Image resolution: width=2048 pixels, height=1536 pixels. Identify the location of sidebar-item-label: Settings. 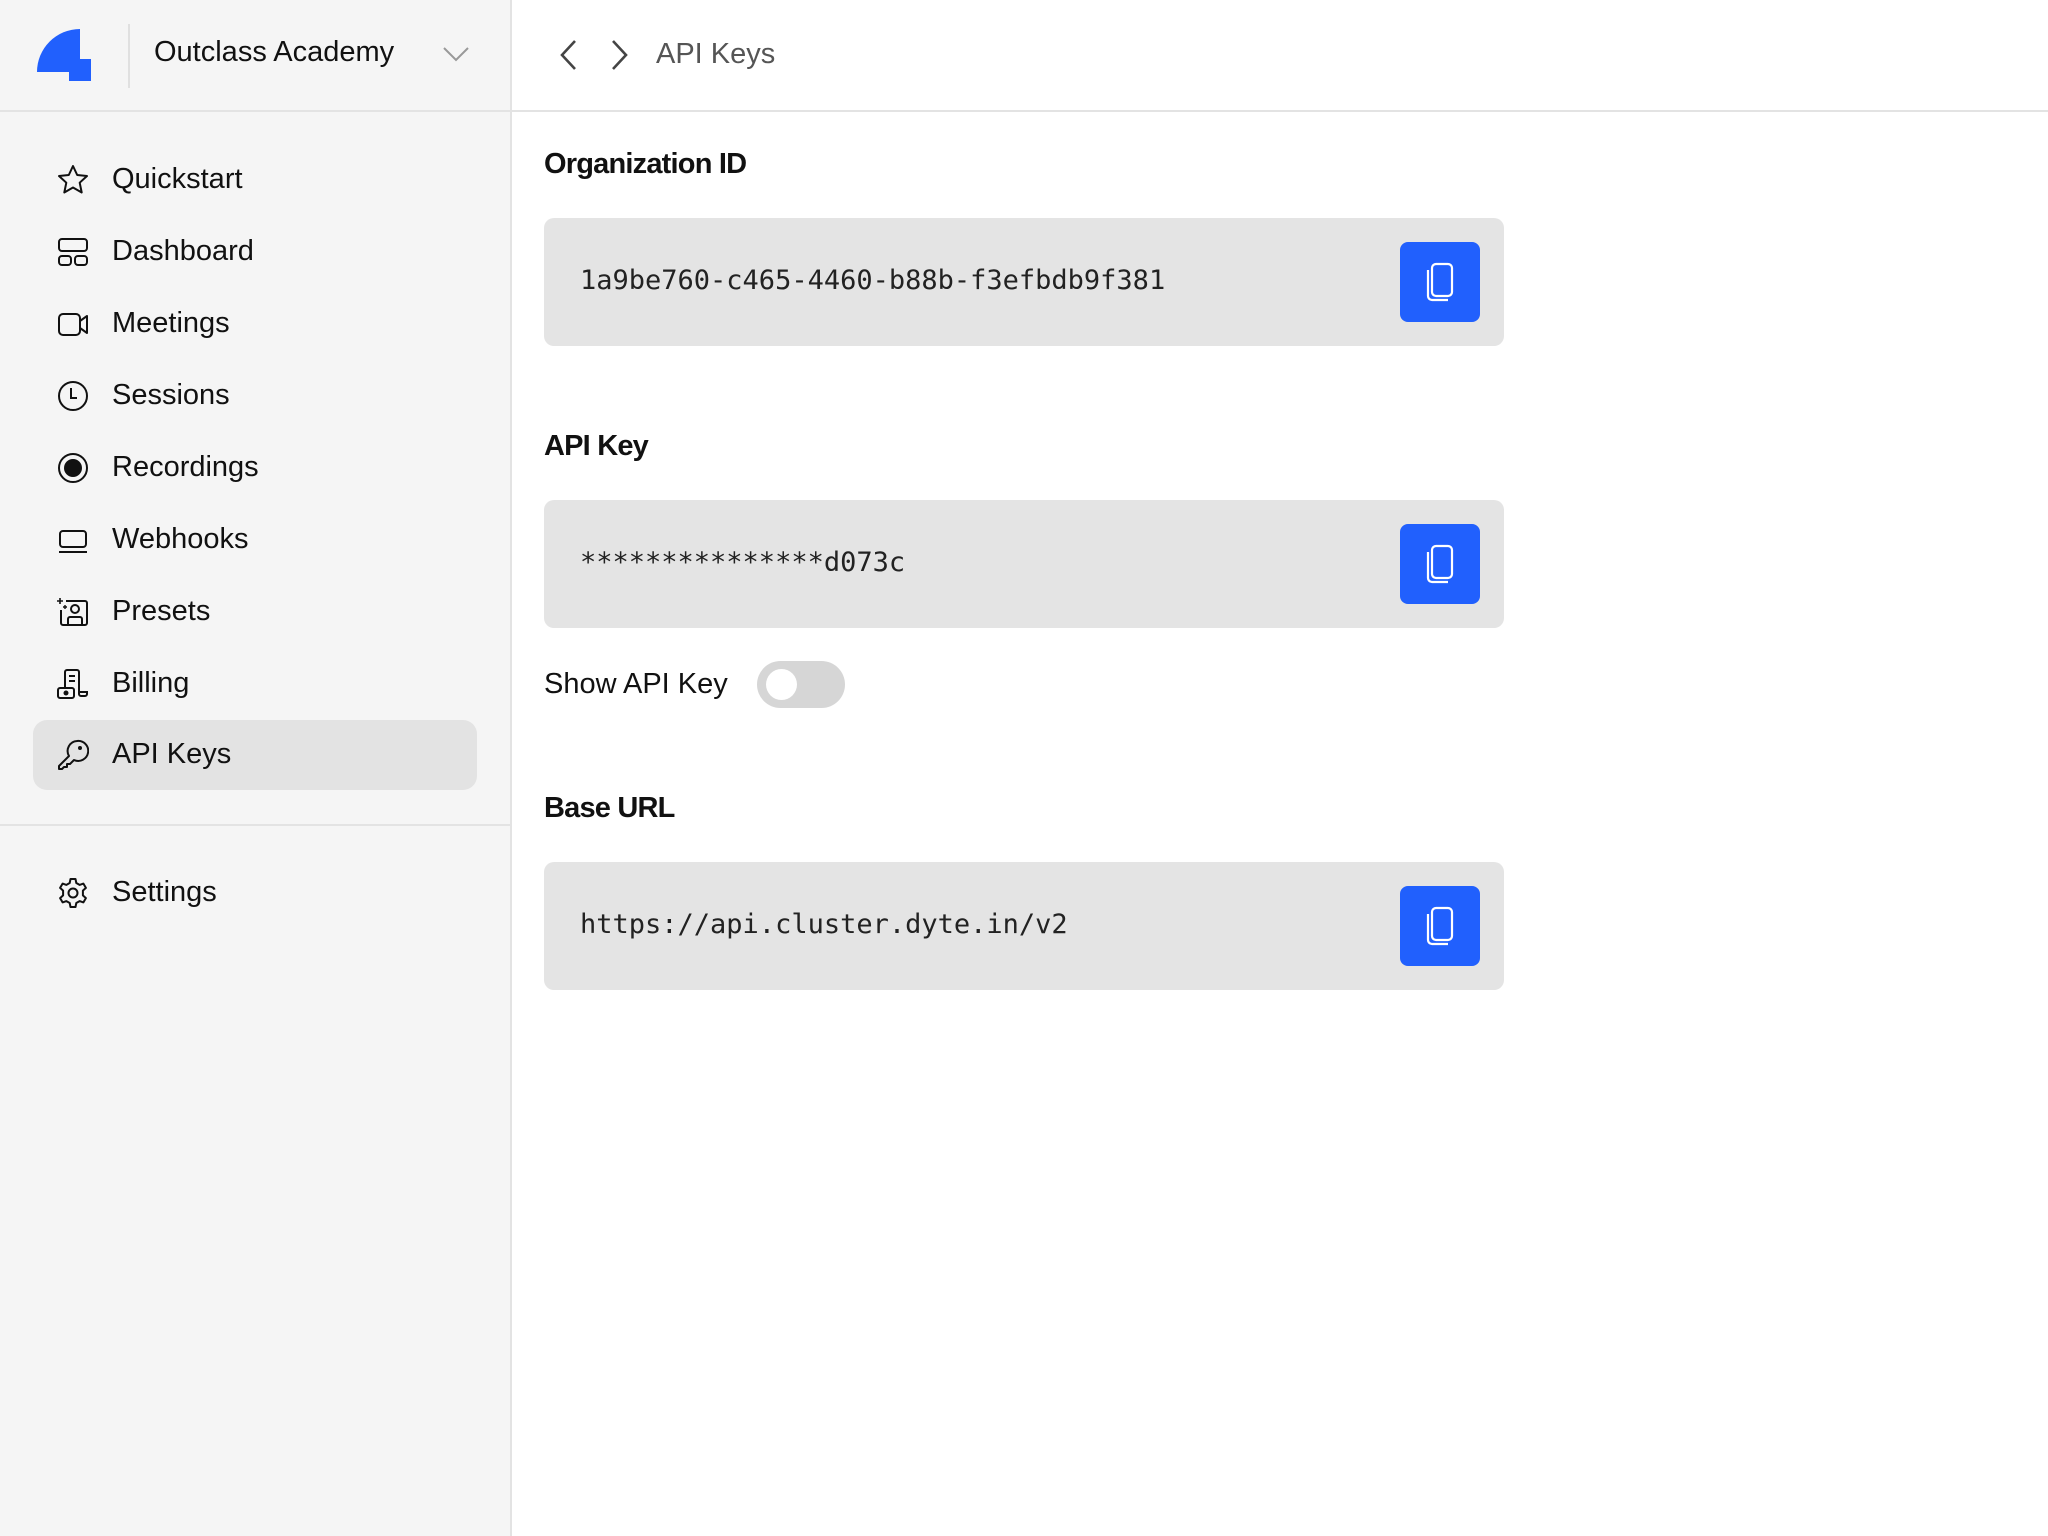
(164, 892).